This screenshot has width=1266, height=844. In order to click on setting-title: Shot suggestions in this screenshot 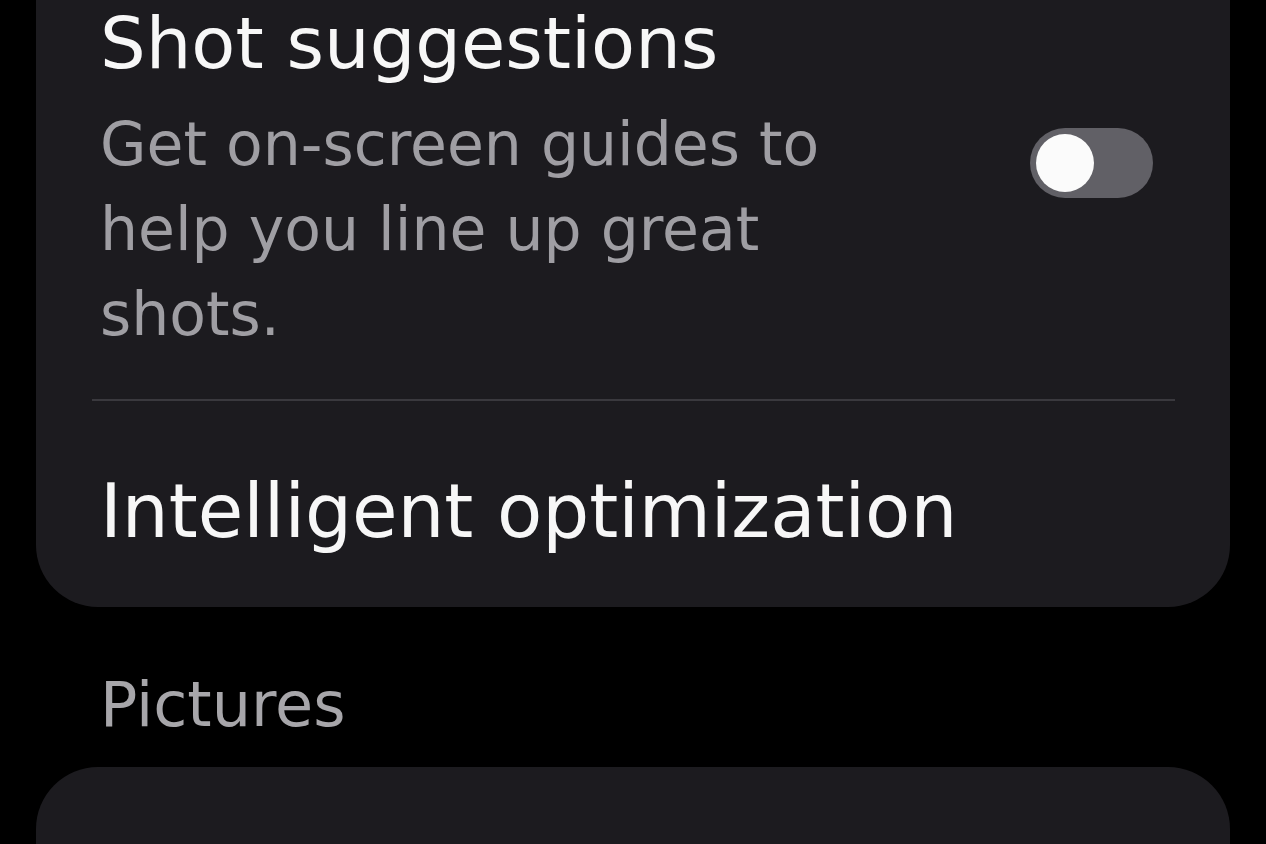, I will do `click(410, 43)`.